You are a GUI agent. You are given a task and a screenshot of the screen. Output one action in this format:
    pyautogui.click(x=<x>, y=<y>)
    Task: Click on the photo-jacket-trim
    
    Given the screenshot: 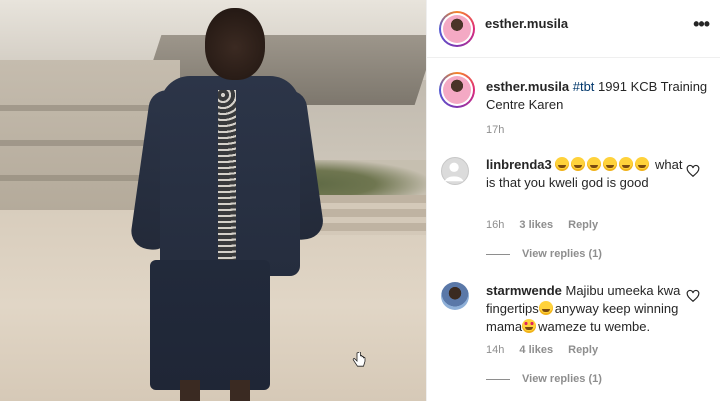 What is the action you would take?
    pyautogui.click(x=227, y=182)
    